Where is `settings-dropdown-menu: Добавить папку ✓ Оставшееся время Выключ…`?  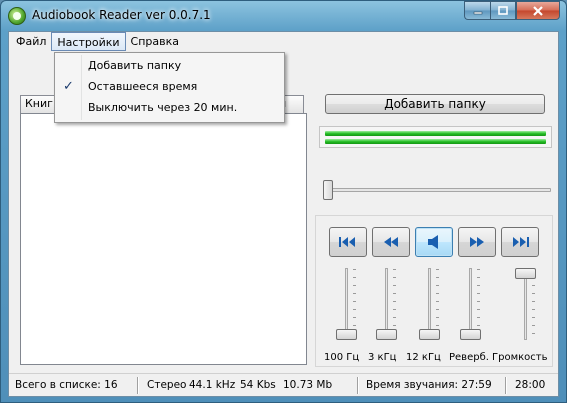 settings-dropdown-menu: Добавить папку ✓ Оставшееся время Выключ… is located at coordinates (169, 87).